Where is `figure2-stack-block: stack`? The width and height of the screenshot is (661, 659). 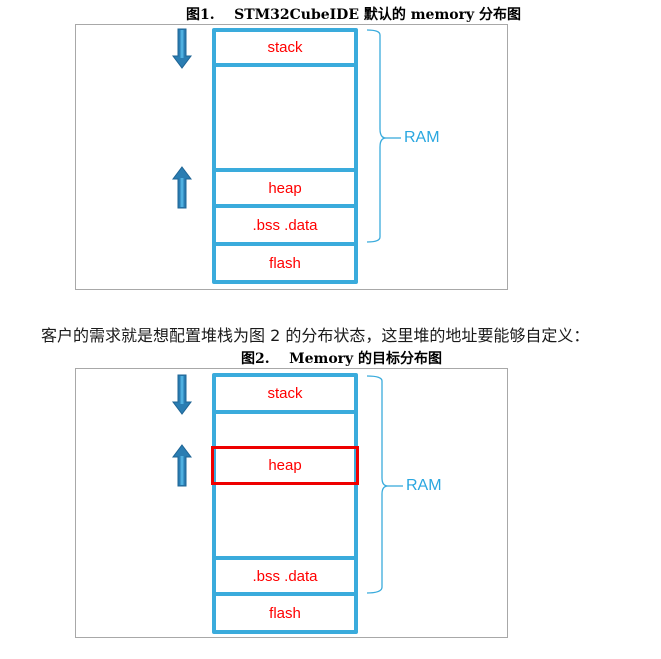
figure2-stack-block: stack is located at coordinates (285, 393).